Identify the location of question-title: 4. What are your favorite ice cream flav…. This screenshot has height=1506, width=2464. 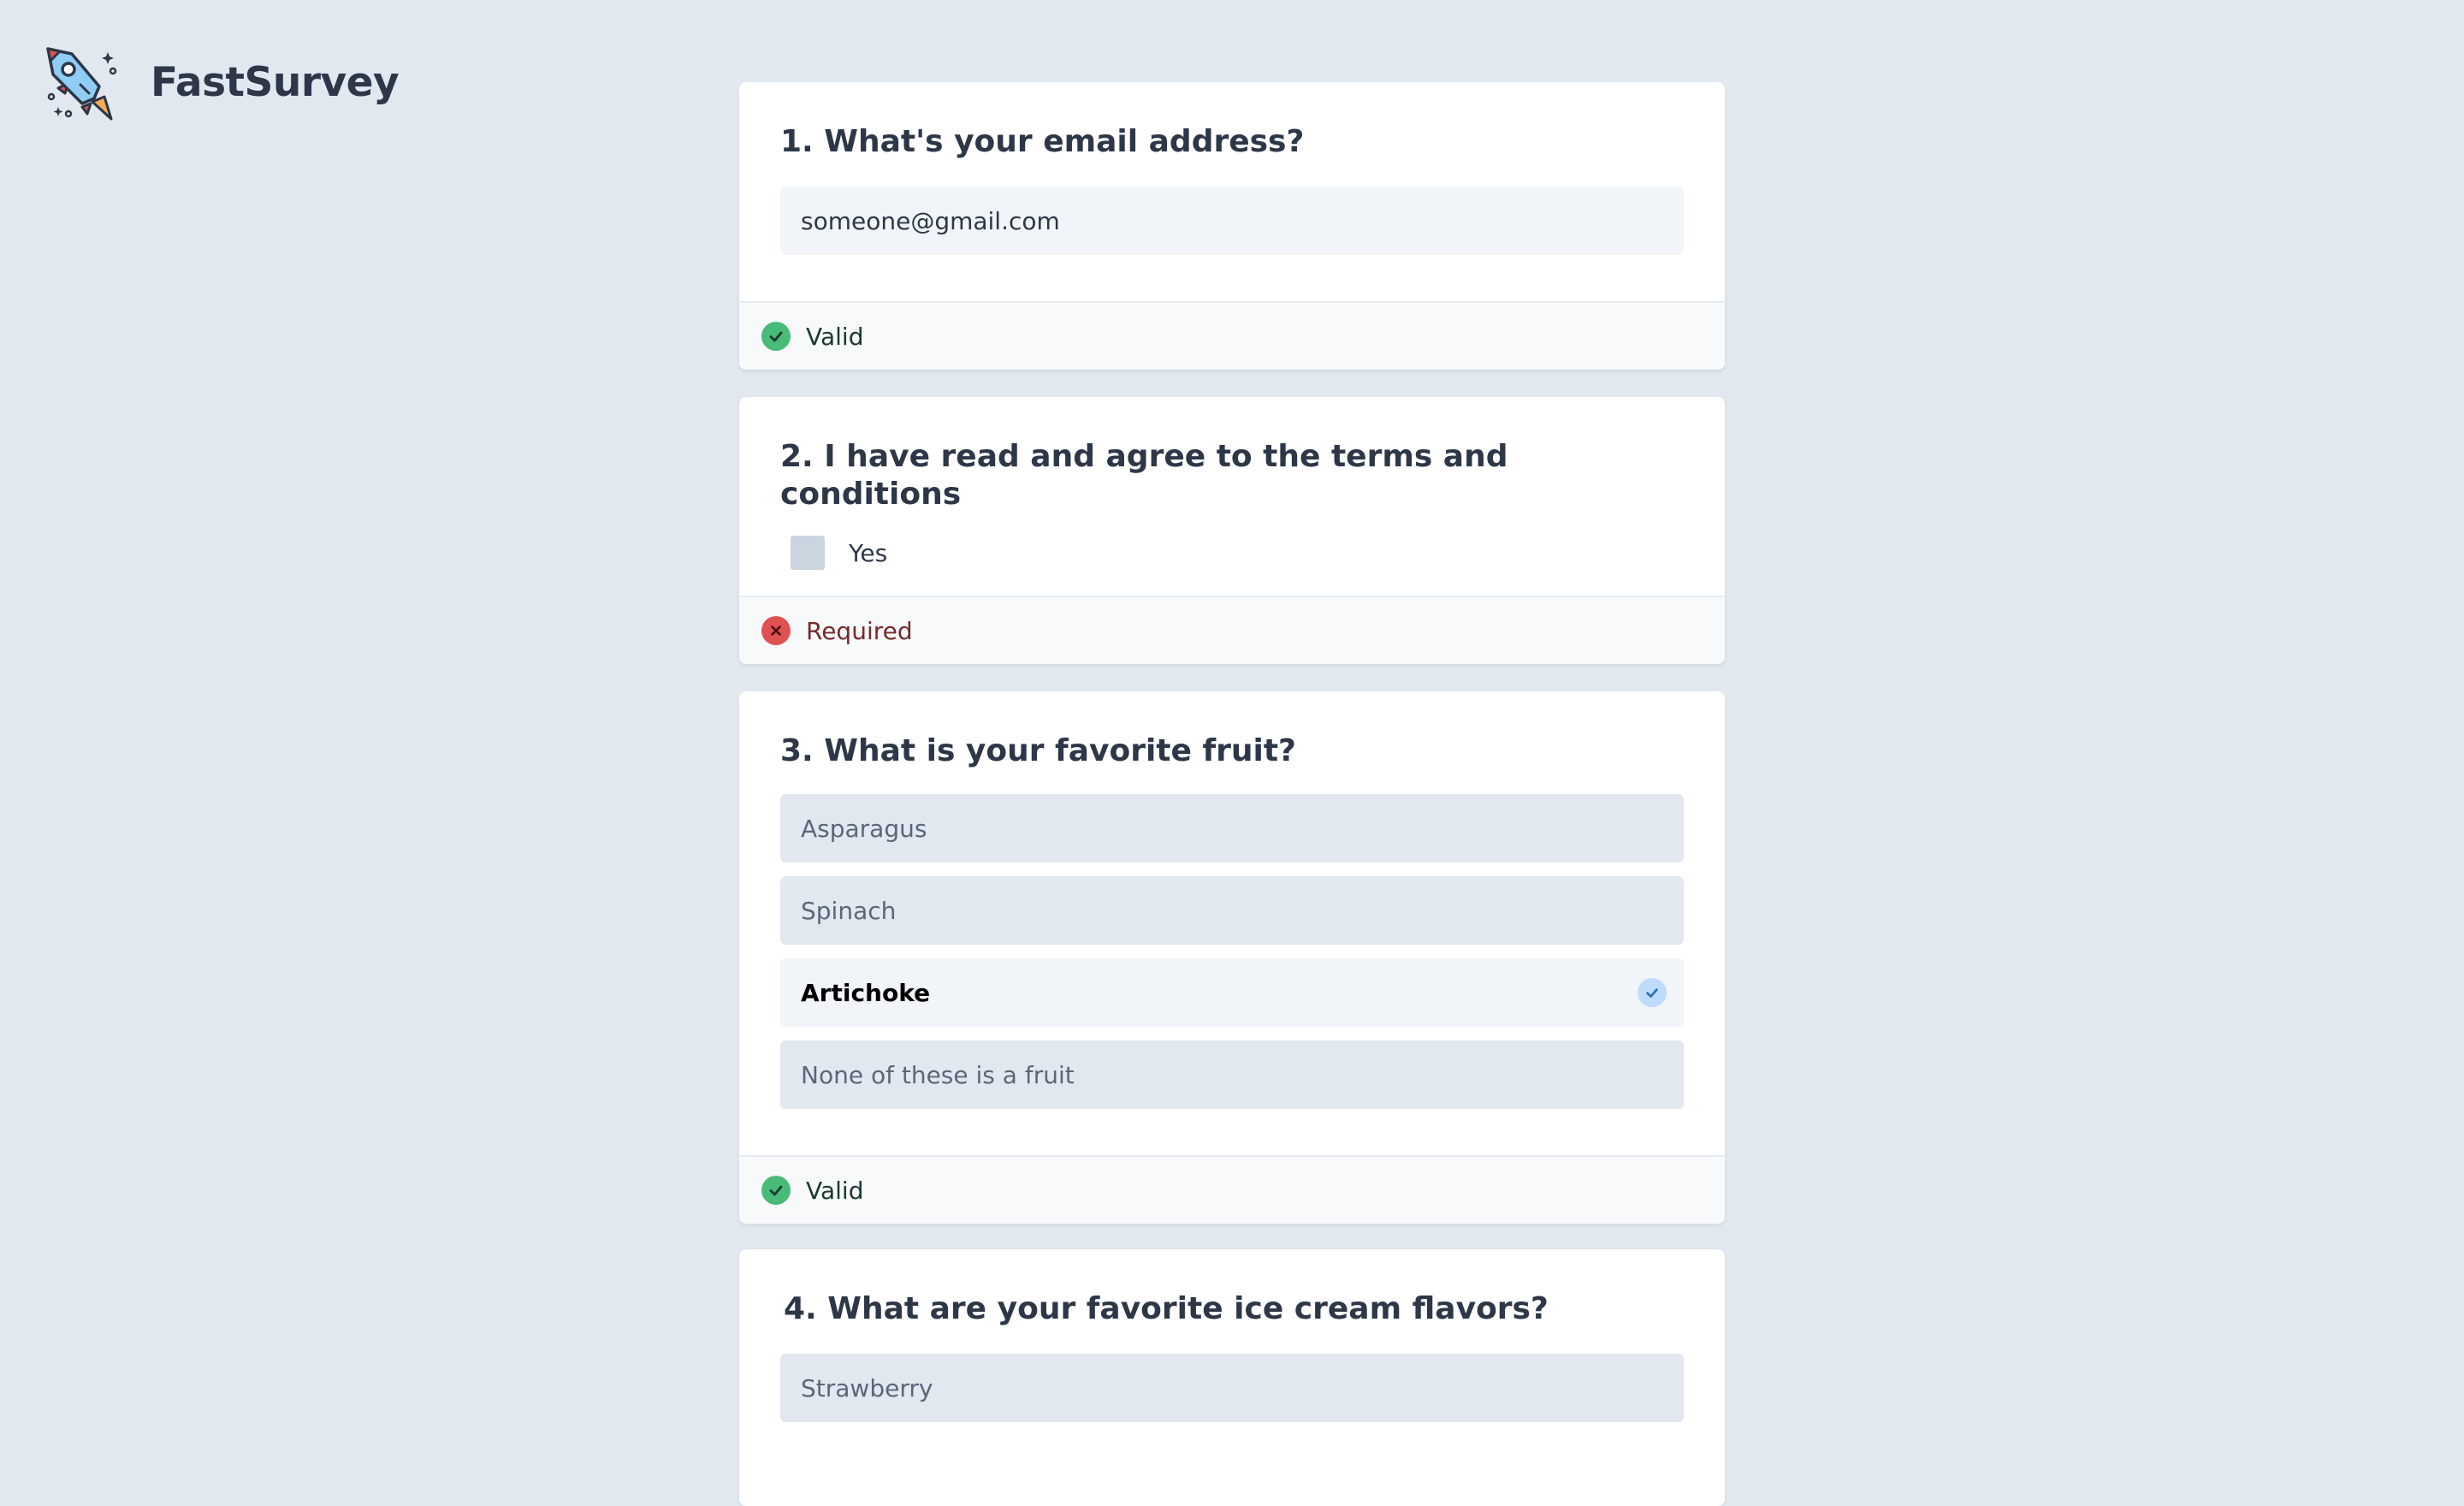
(1166, 1309).